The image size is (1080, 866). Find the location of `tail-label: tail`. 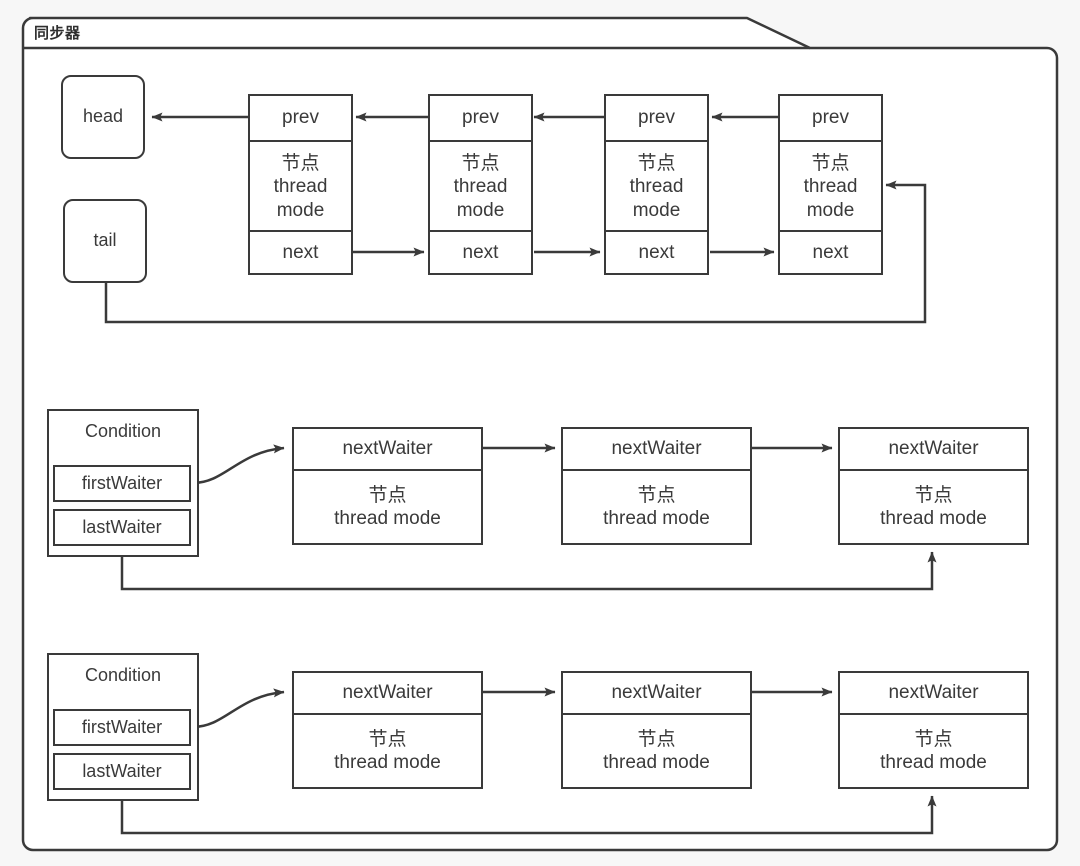

tail-label: tail is located at coordinates (105, 240).